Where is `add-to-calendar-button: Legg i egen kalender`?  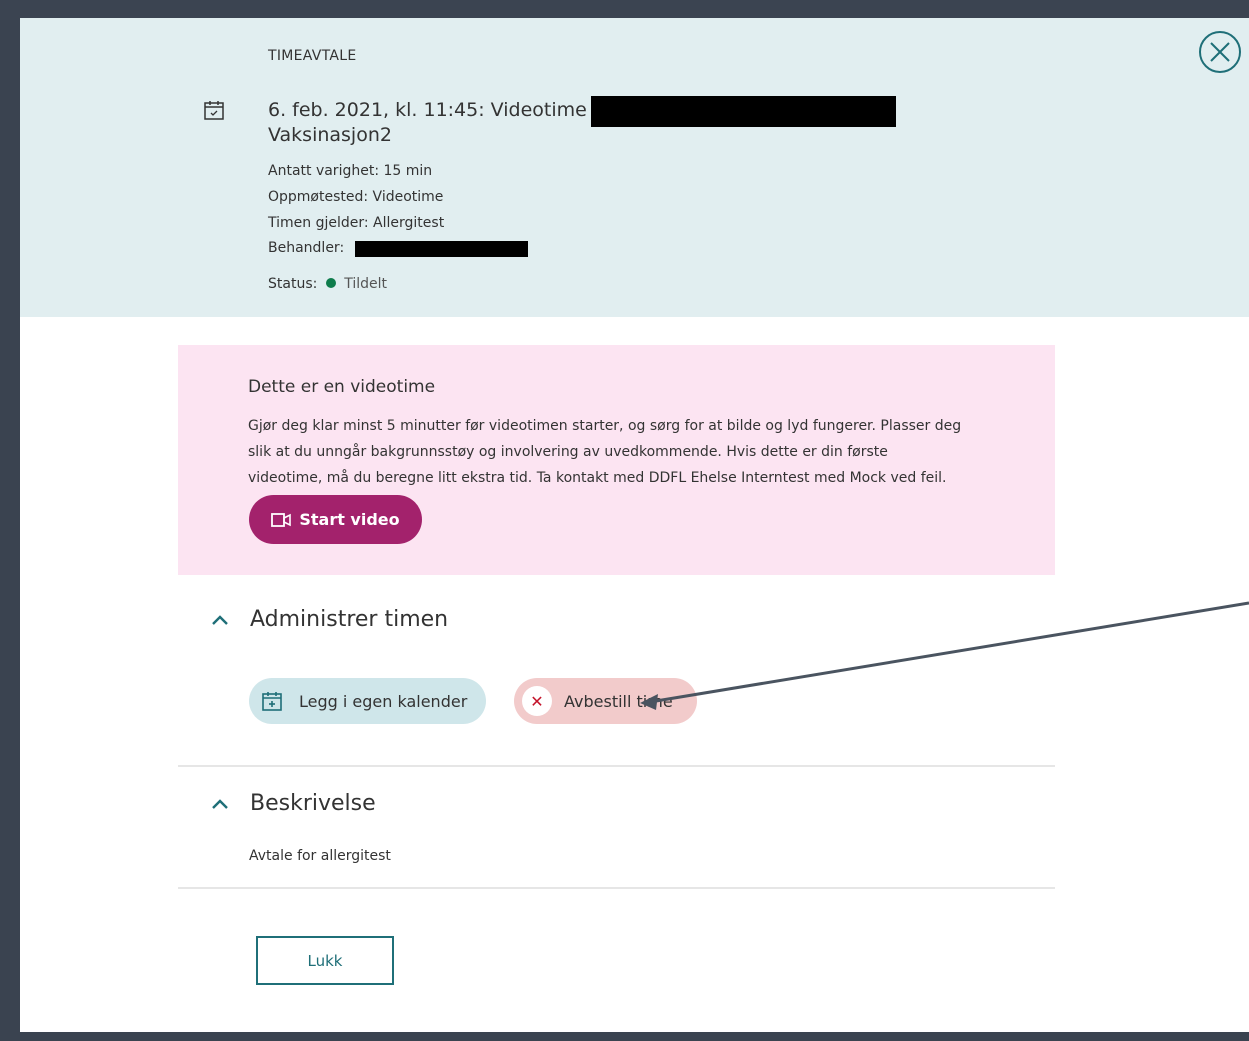 add-to-calendar-button: Legg i egen kalender is located at coordinates (367, 701).